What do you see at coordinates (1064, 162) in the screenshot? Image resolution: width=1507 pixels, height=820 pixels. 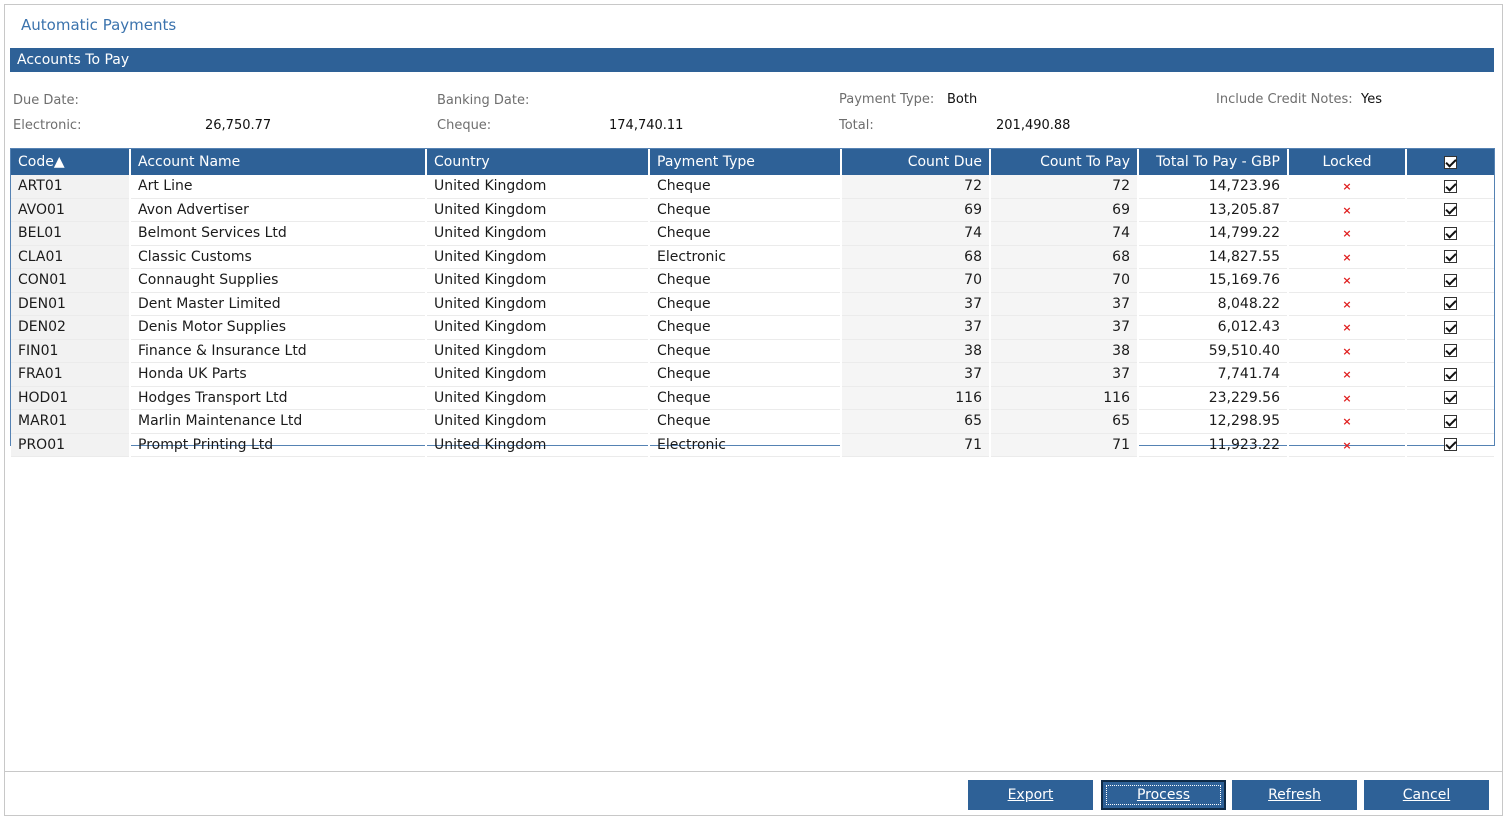 I see `column-header-count-to-pay: Count To Pay` at bounding box center [1064, 162].